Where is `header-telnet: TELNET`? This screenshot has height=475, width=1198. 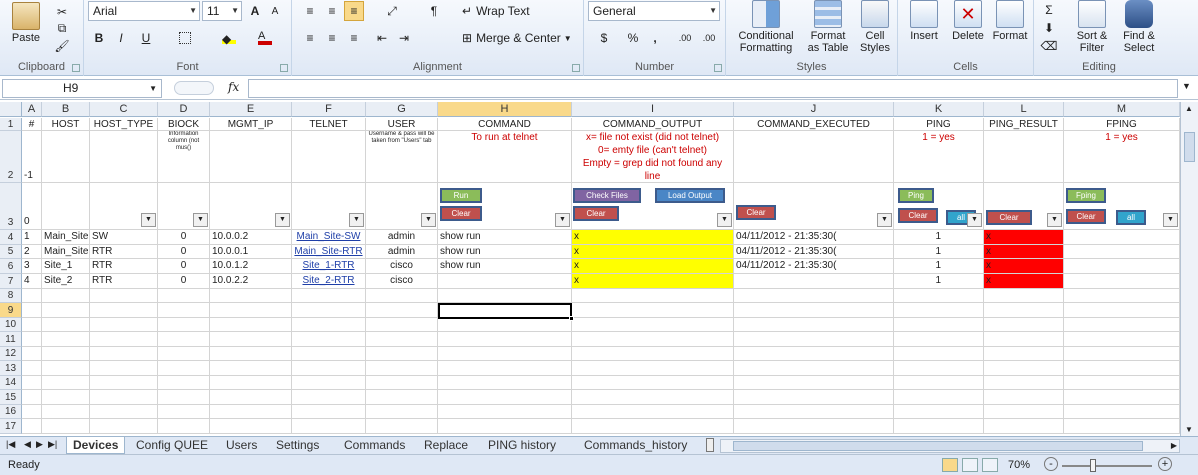 header-telnet: TELNET is located at coordinates (329, 124).